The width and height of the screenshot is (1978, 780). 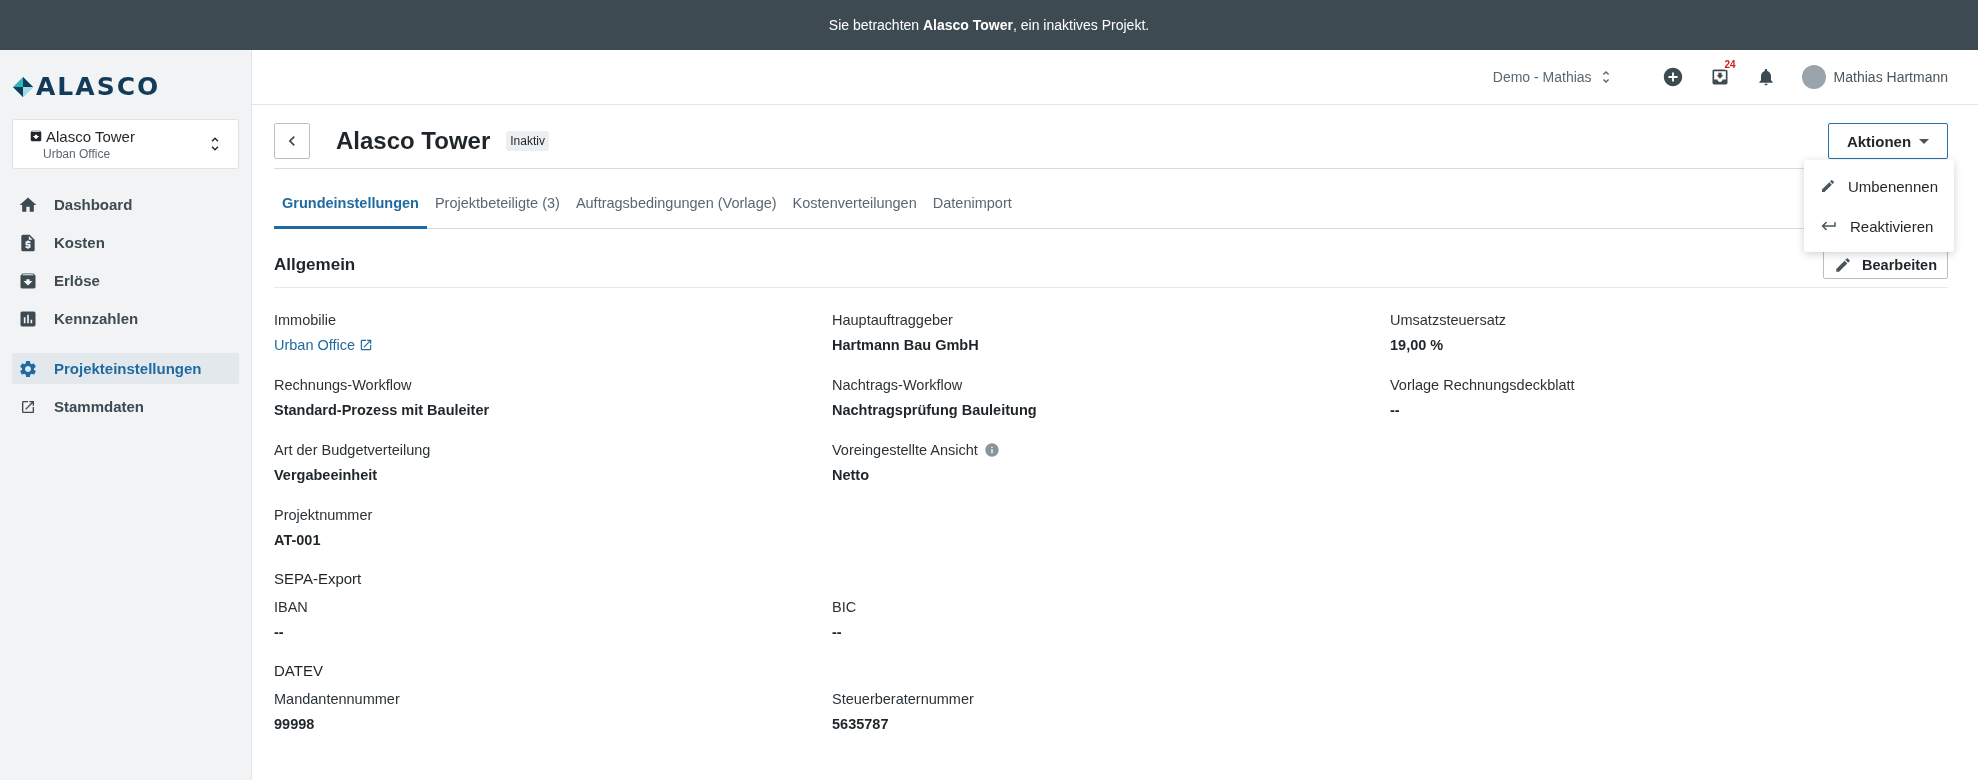 I want to click on add-icon, so click(x=1672, y=77).